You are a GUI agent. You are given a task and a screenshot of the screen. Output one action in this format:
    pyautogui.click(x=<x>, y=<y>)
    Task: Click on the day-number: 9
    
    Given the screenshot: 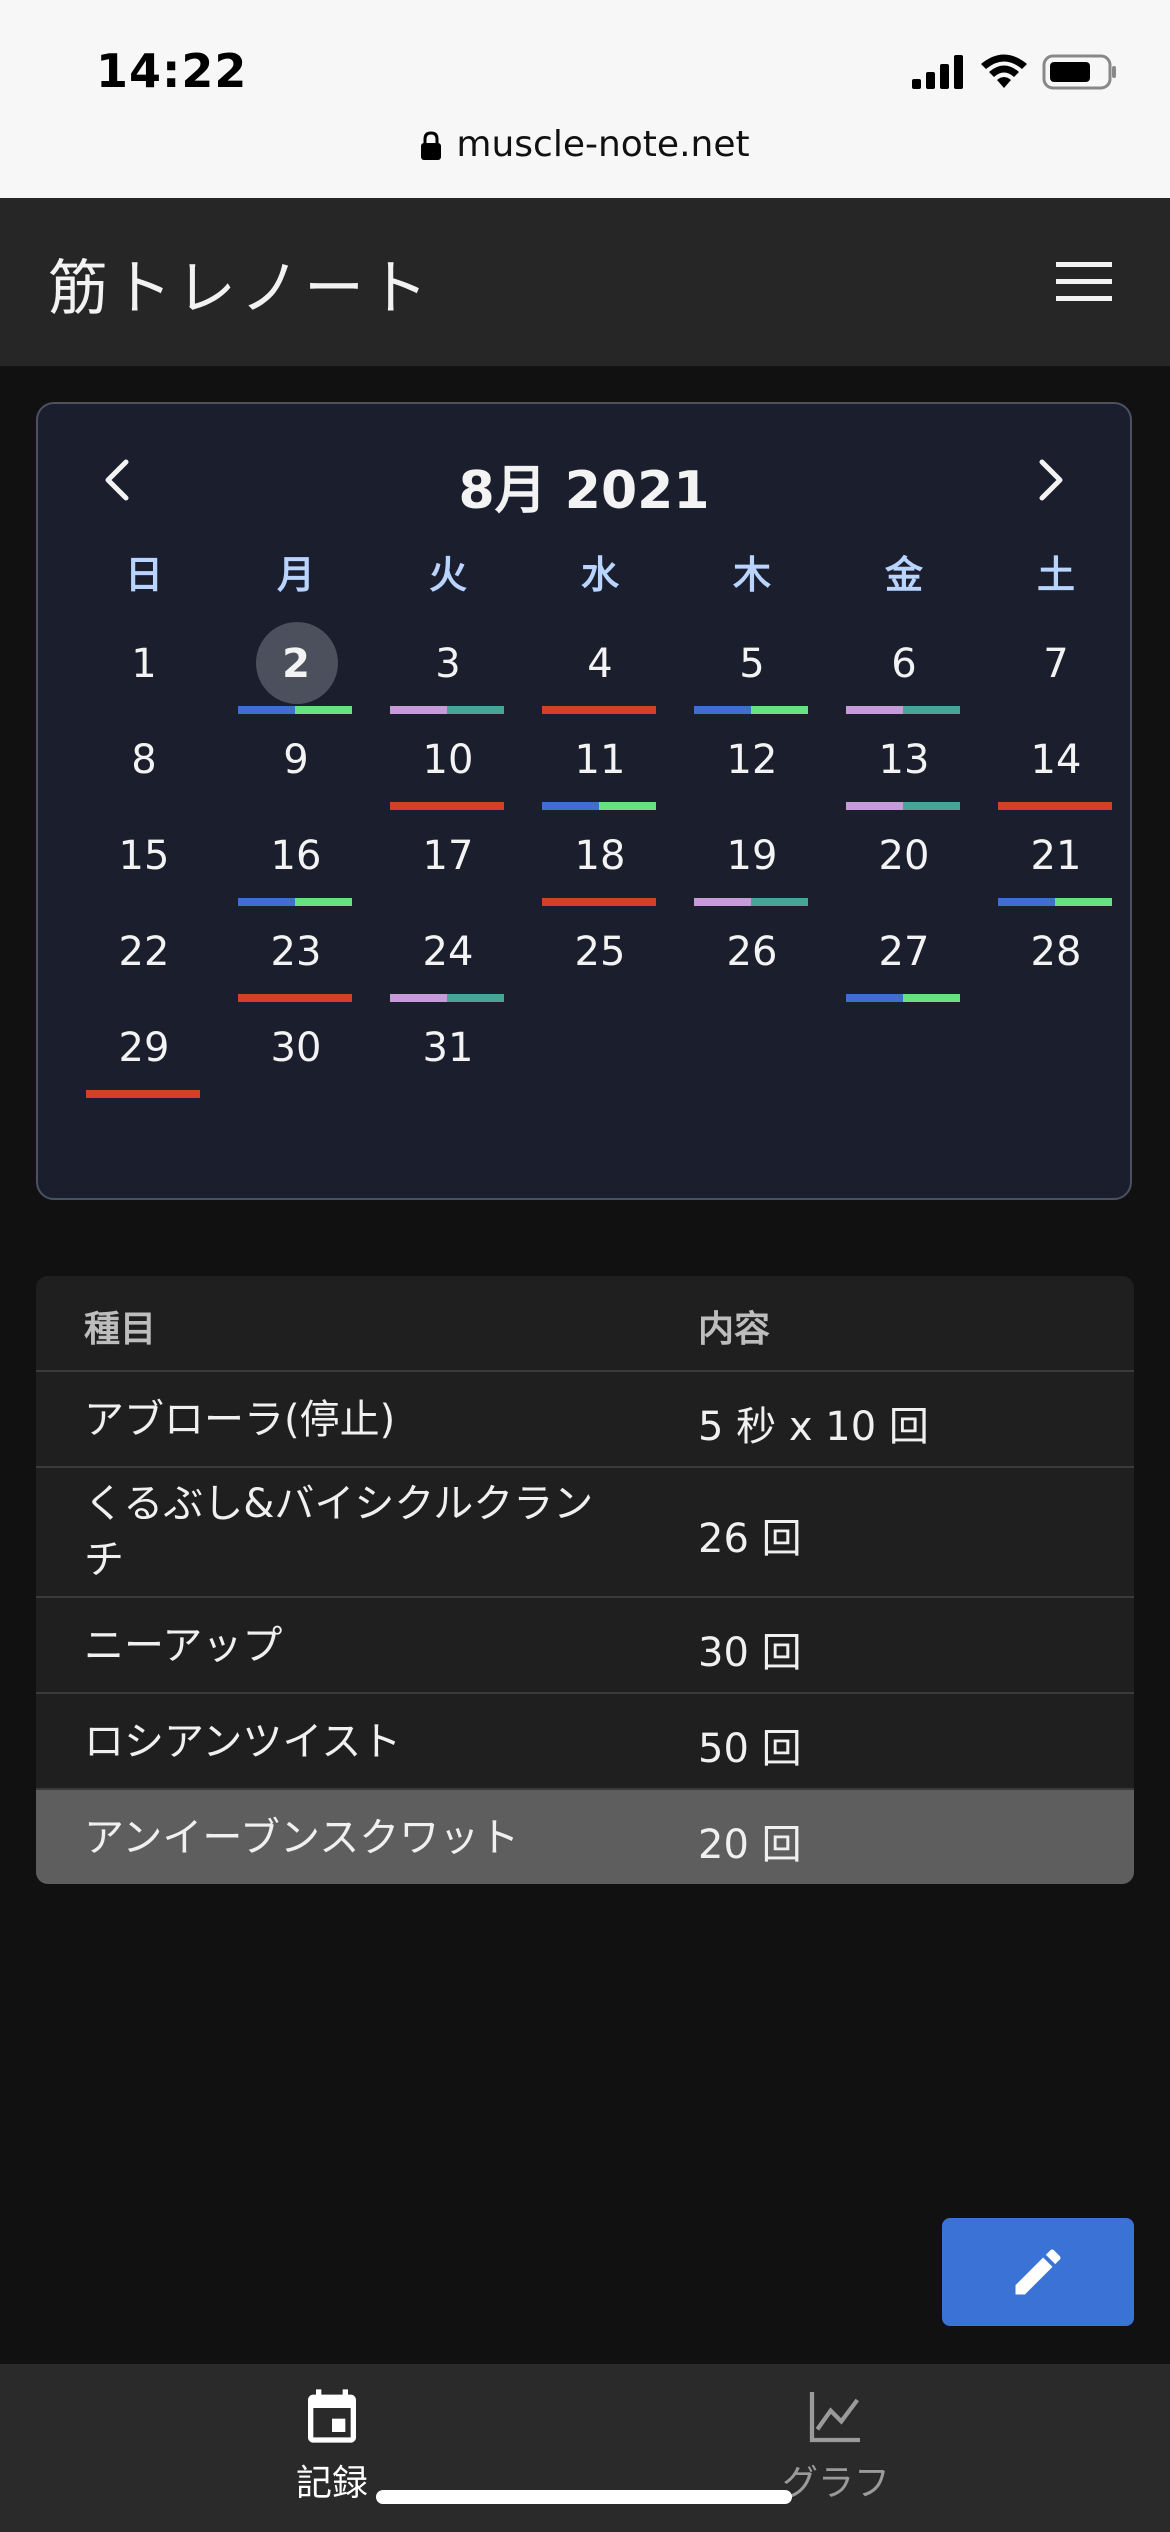 What is the action you would take?
    pyautogui.click(x=296, y=760)
    